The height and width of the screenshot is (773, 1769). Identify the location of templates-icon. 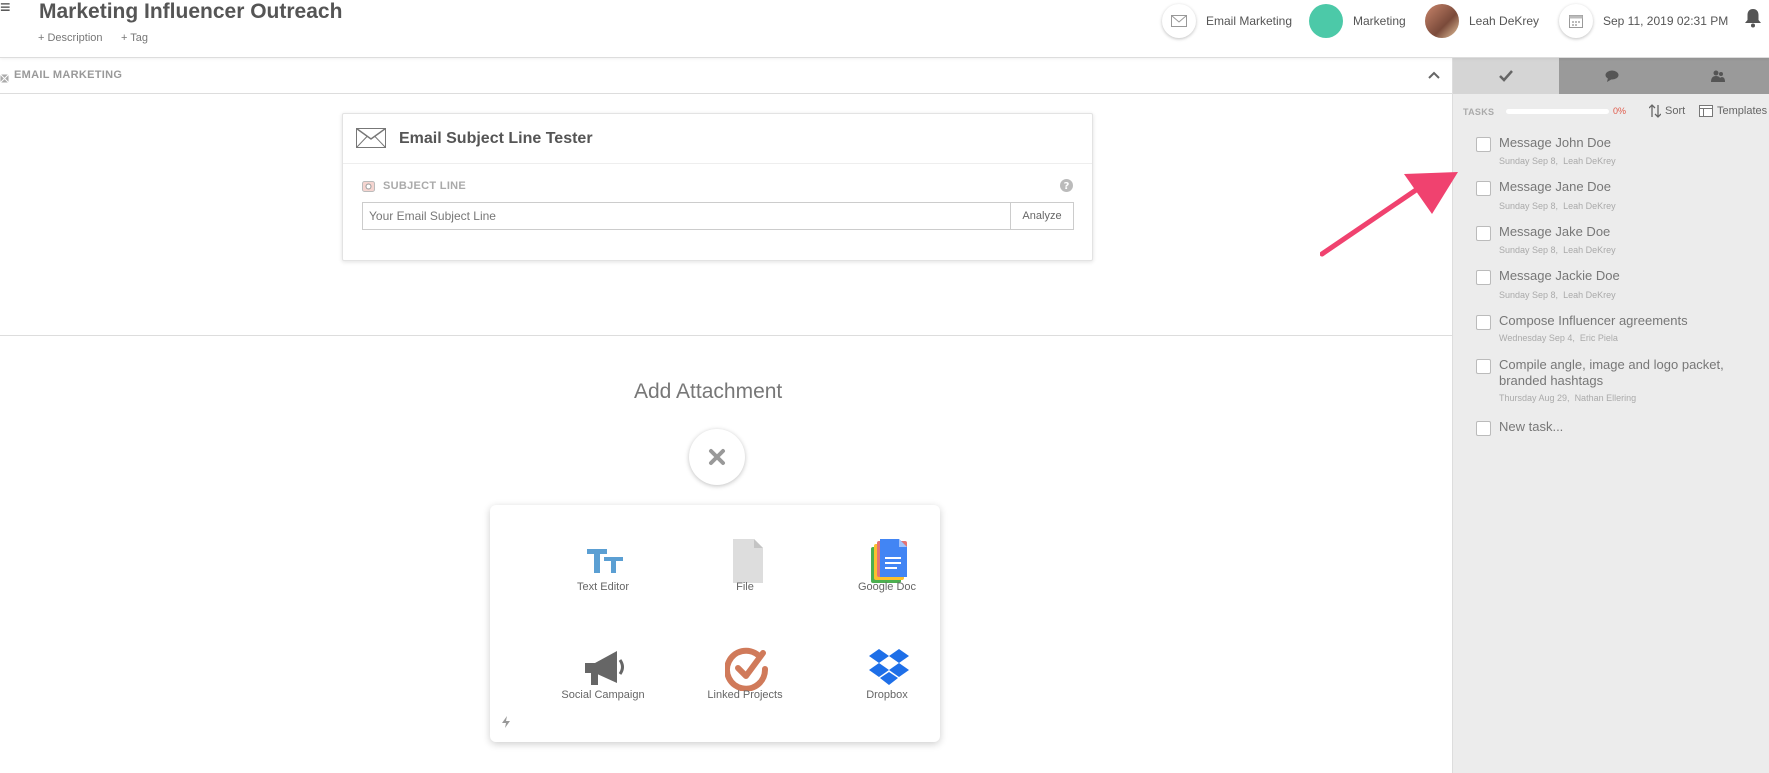
(1706, 111).